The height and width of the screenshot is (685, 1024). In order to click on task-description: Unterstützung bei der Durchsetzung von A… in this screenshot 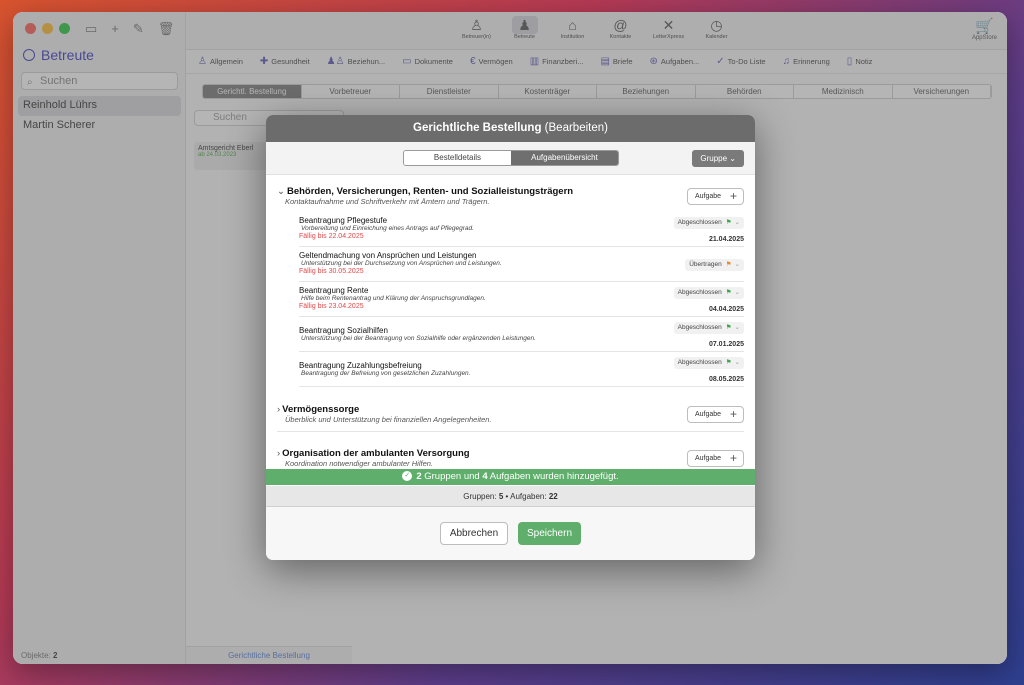, I will do `click(401, 263)`.